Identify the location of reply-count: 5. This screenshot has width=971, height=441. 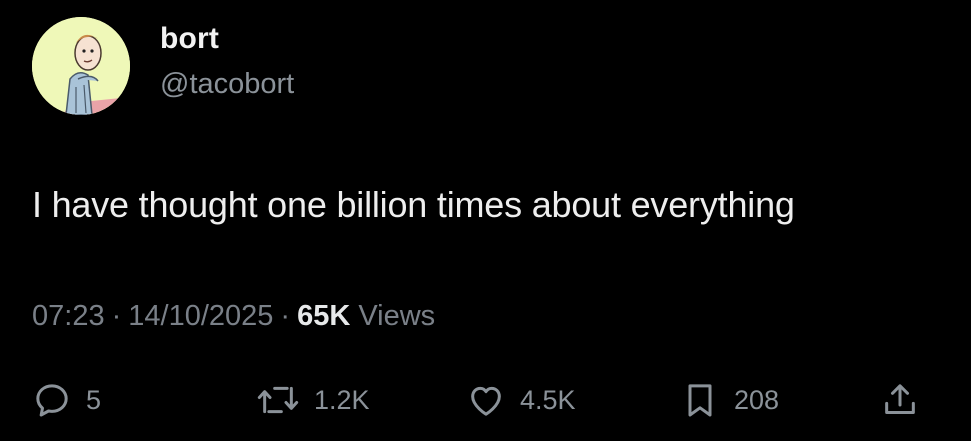
(94, 399).